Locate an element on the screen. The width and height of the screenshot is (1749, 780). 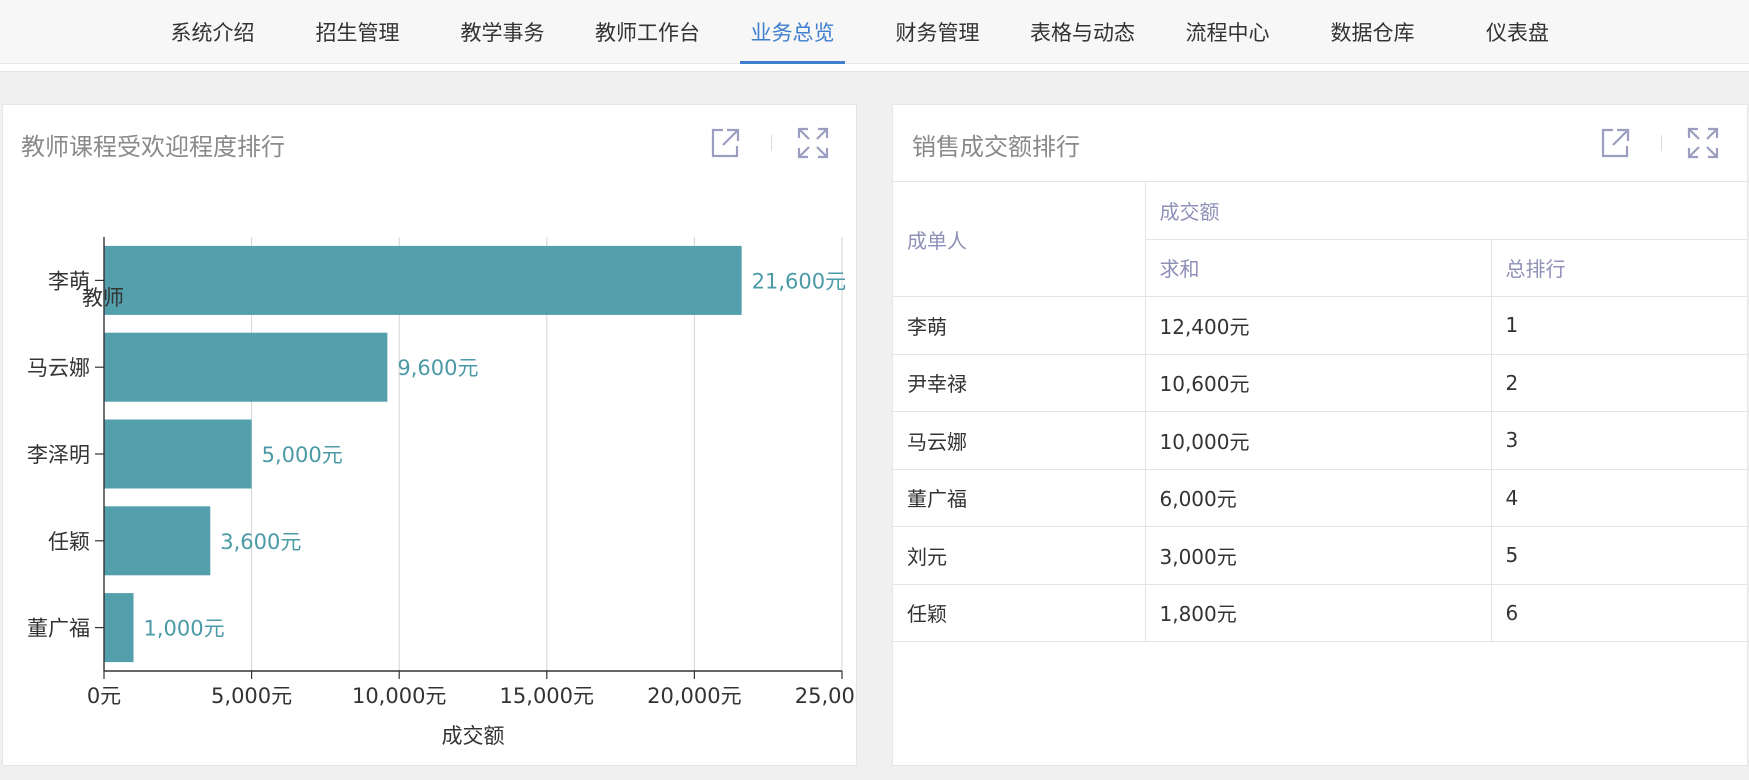
tab-tables-dynamics: 表格与动态 is located at coordinates (1082, 32).